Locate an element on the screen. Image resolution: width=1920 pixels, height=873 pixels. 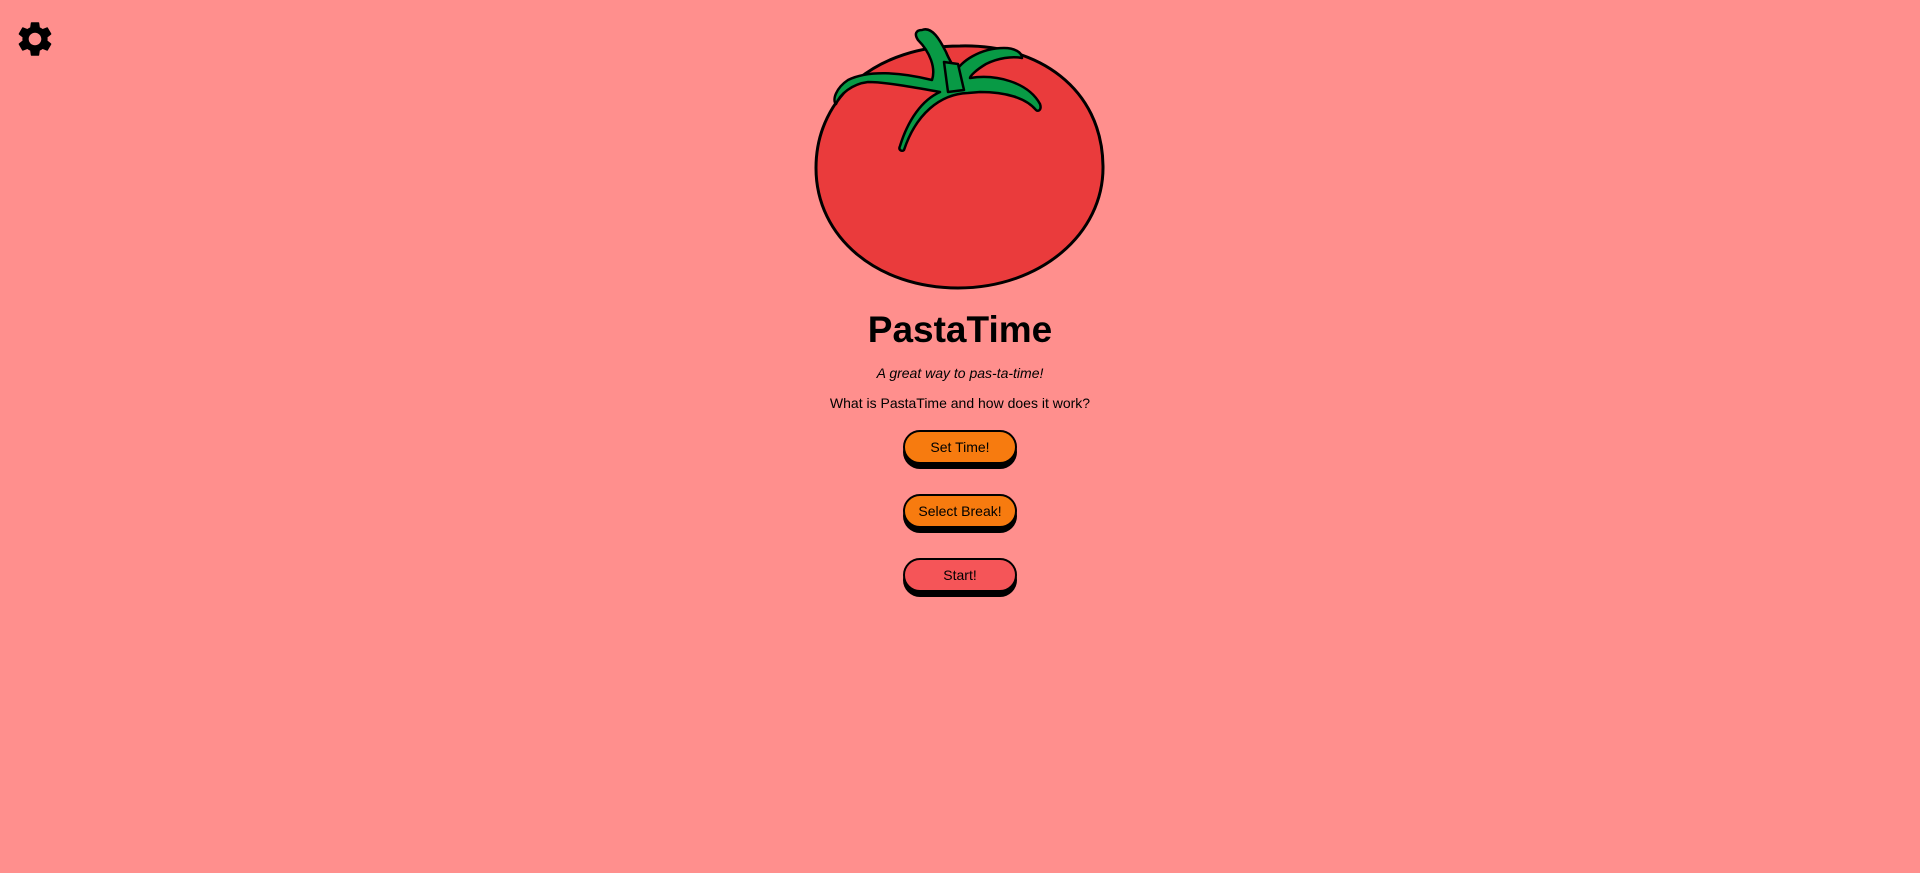
tomato-logo is located at coordinates (960, 159).